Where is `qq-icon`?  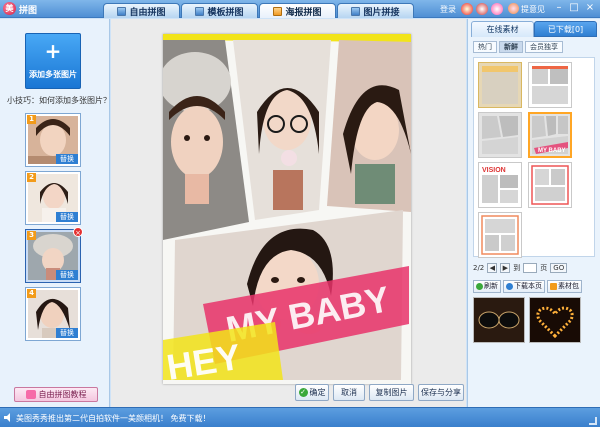
qq-icon is located at coordinates (467, 9).